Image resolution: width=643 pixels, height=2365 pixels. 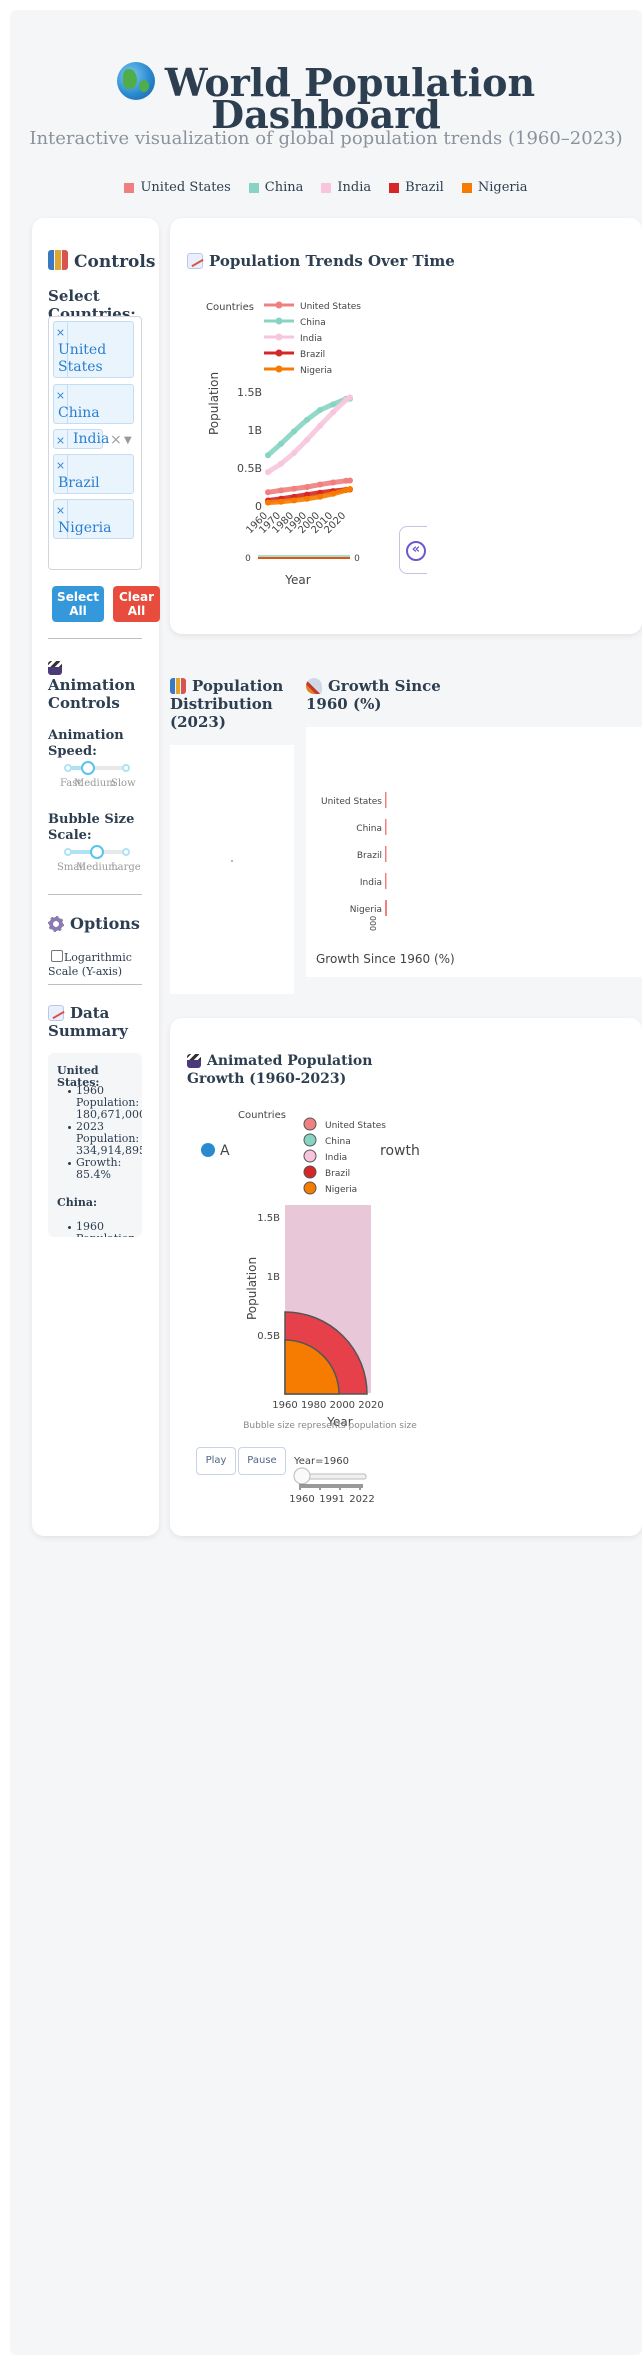 I want to click on animated-legend: United States China India Brazil Nigeria, so click(x=344, y=1156).